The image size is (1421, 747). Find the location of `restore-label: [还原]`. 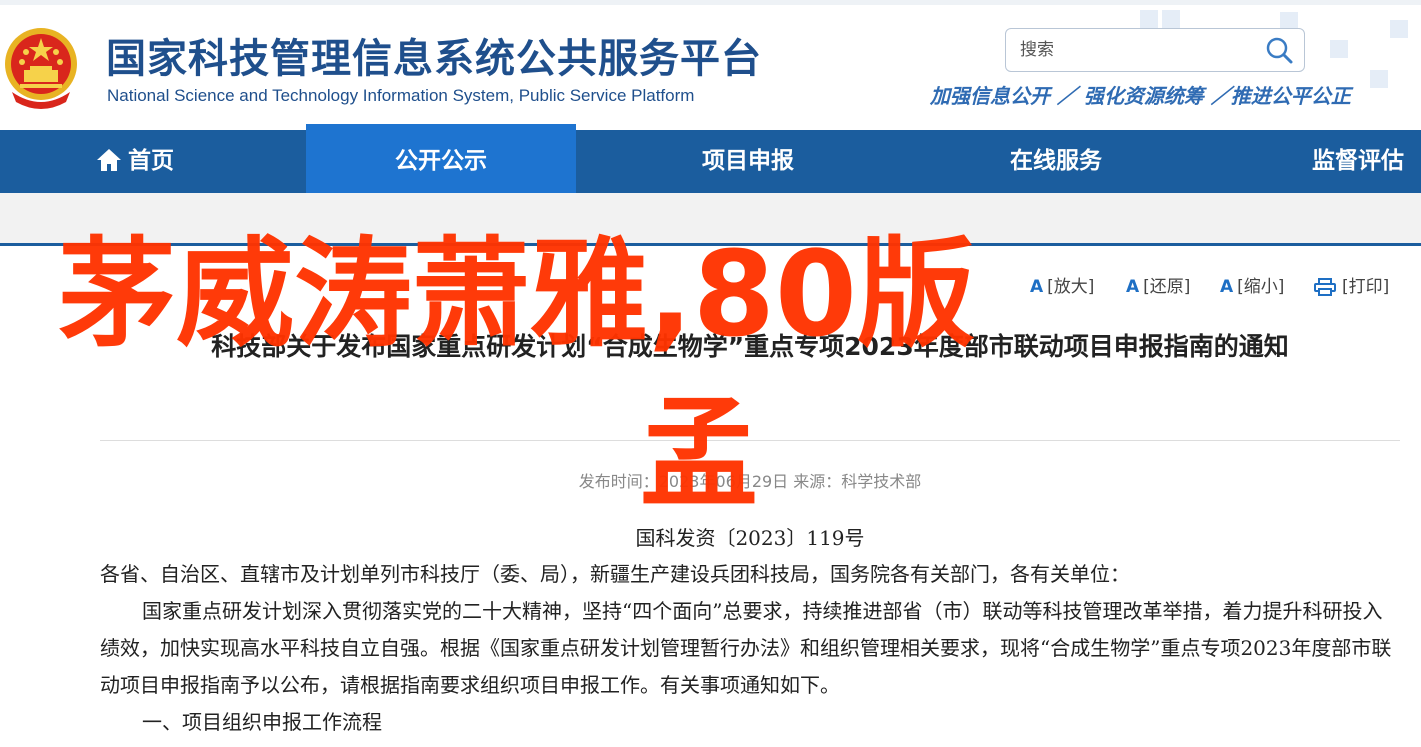

restore-label: [还原] is located at coordinates (1167, 287).